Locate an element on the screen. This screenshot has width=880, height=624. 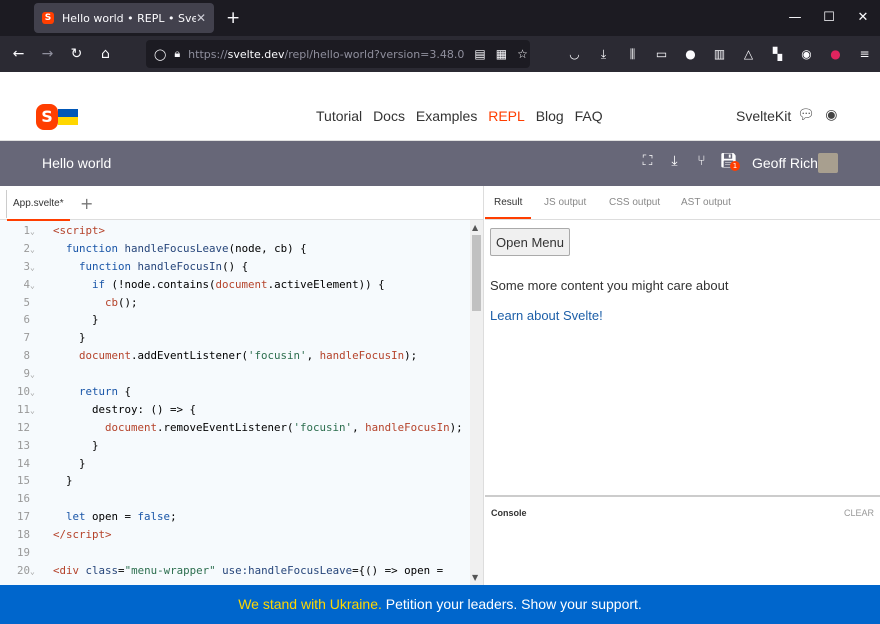
adblock-icon: ● is located at coordinates (835, 54).